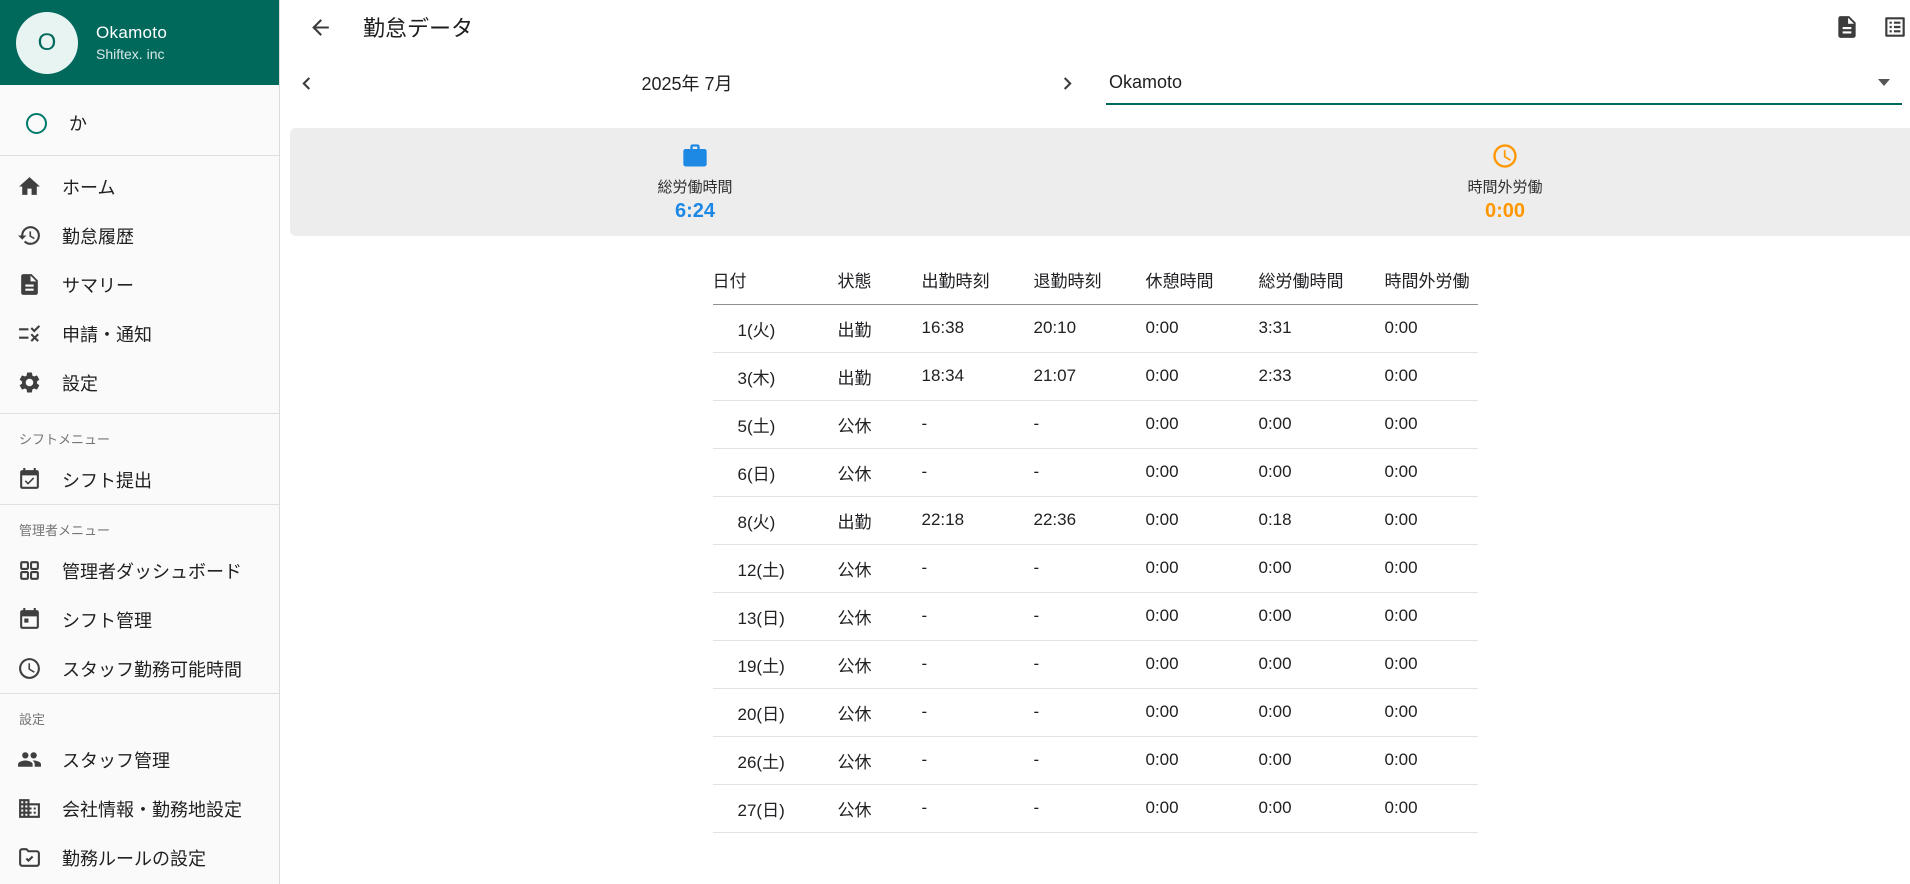  What do you see at coordinates (761, 666) in the screenshot?
I see `cell-date: 19(土)` at bounding box center [761, 666].